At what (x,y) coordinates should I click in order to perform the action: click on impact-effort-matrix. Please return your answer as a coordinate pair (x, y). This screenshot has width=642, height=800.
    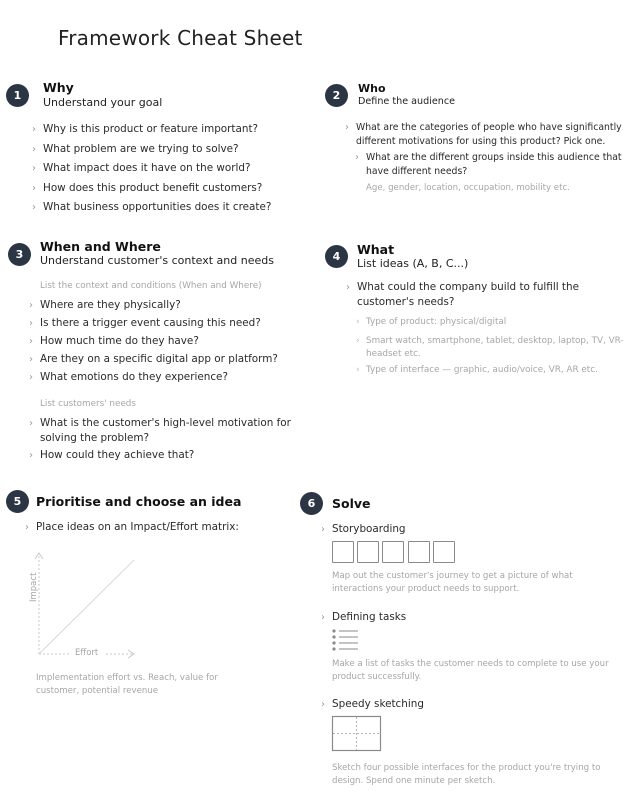
    Looking at the image, I should click on (84, 605).